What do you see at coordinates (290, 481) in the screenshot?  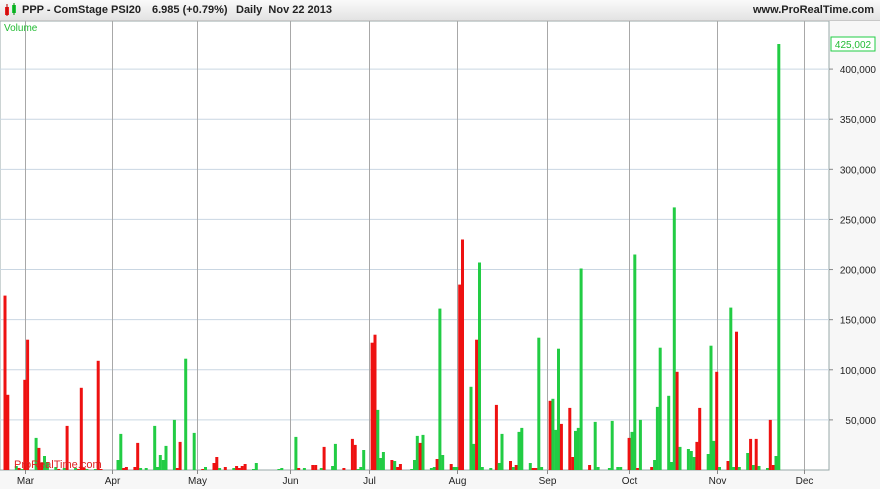 I see `x-tick-label: Jun` at bounding box center [290, 481].